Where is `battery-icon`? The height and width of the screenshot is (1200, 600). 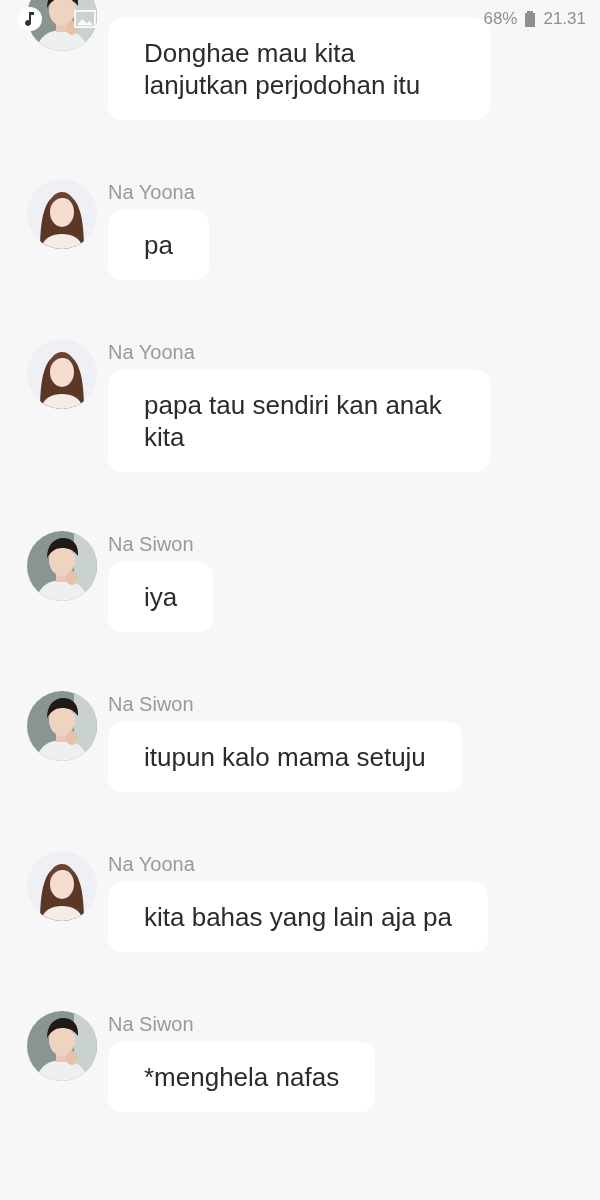
battery-icon is located at coordinates (530, 19).